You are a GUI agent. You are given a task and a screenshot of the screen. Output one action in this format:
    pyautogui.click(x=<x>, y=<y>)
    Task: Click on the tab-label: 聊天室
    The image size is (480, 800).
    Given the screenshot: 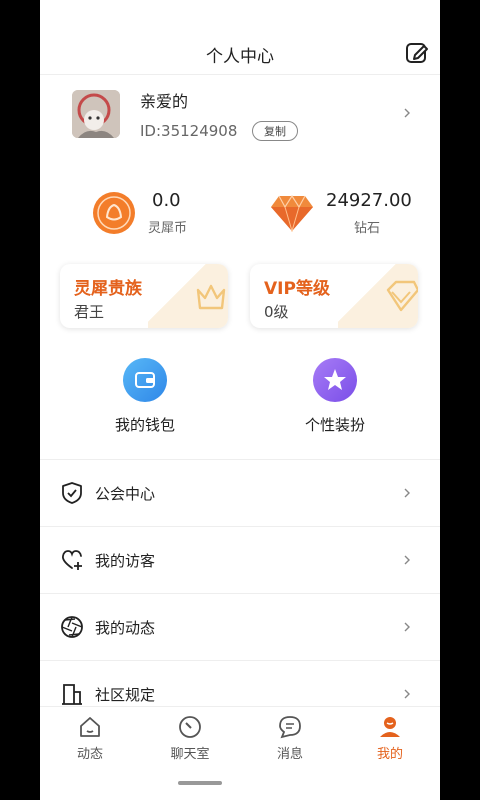 What is the action you would take?
    pyautogui.click(x=190, y=754)
    